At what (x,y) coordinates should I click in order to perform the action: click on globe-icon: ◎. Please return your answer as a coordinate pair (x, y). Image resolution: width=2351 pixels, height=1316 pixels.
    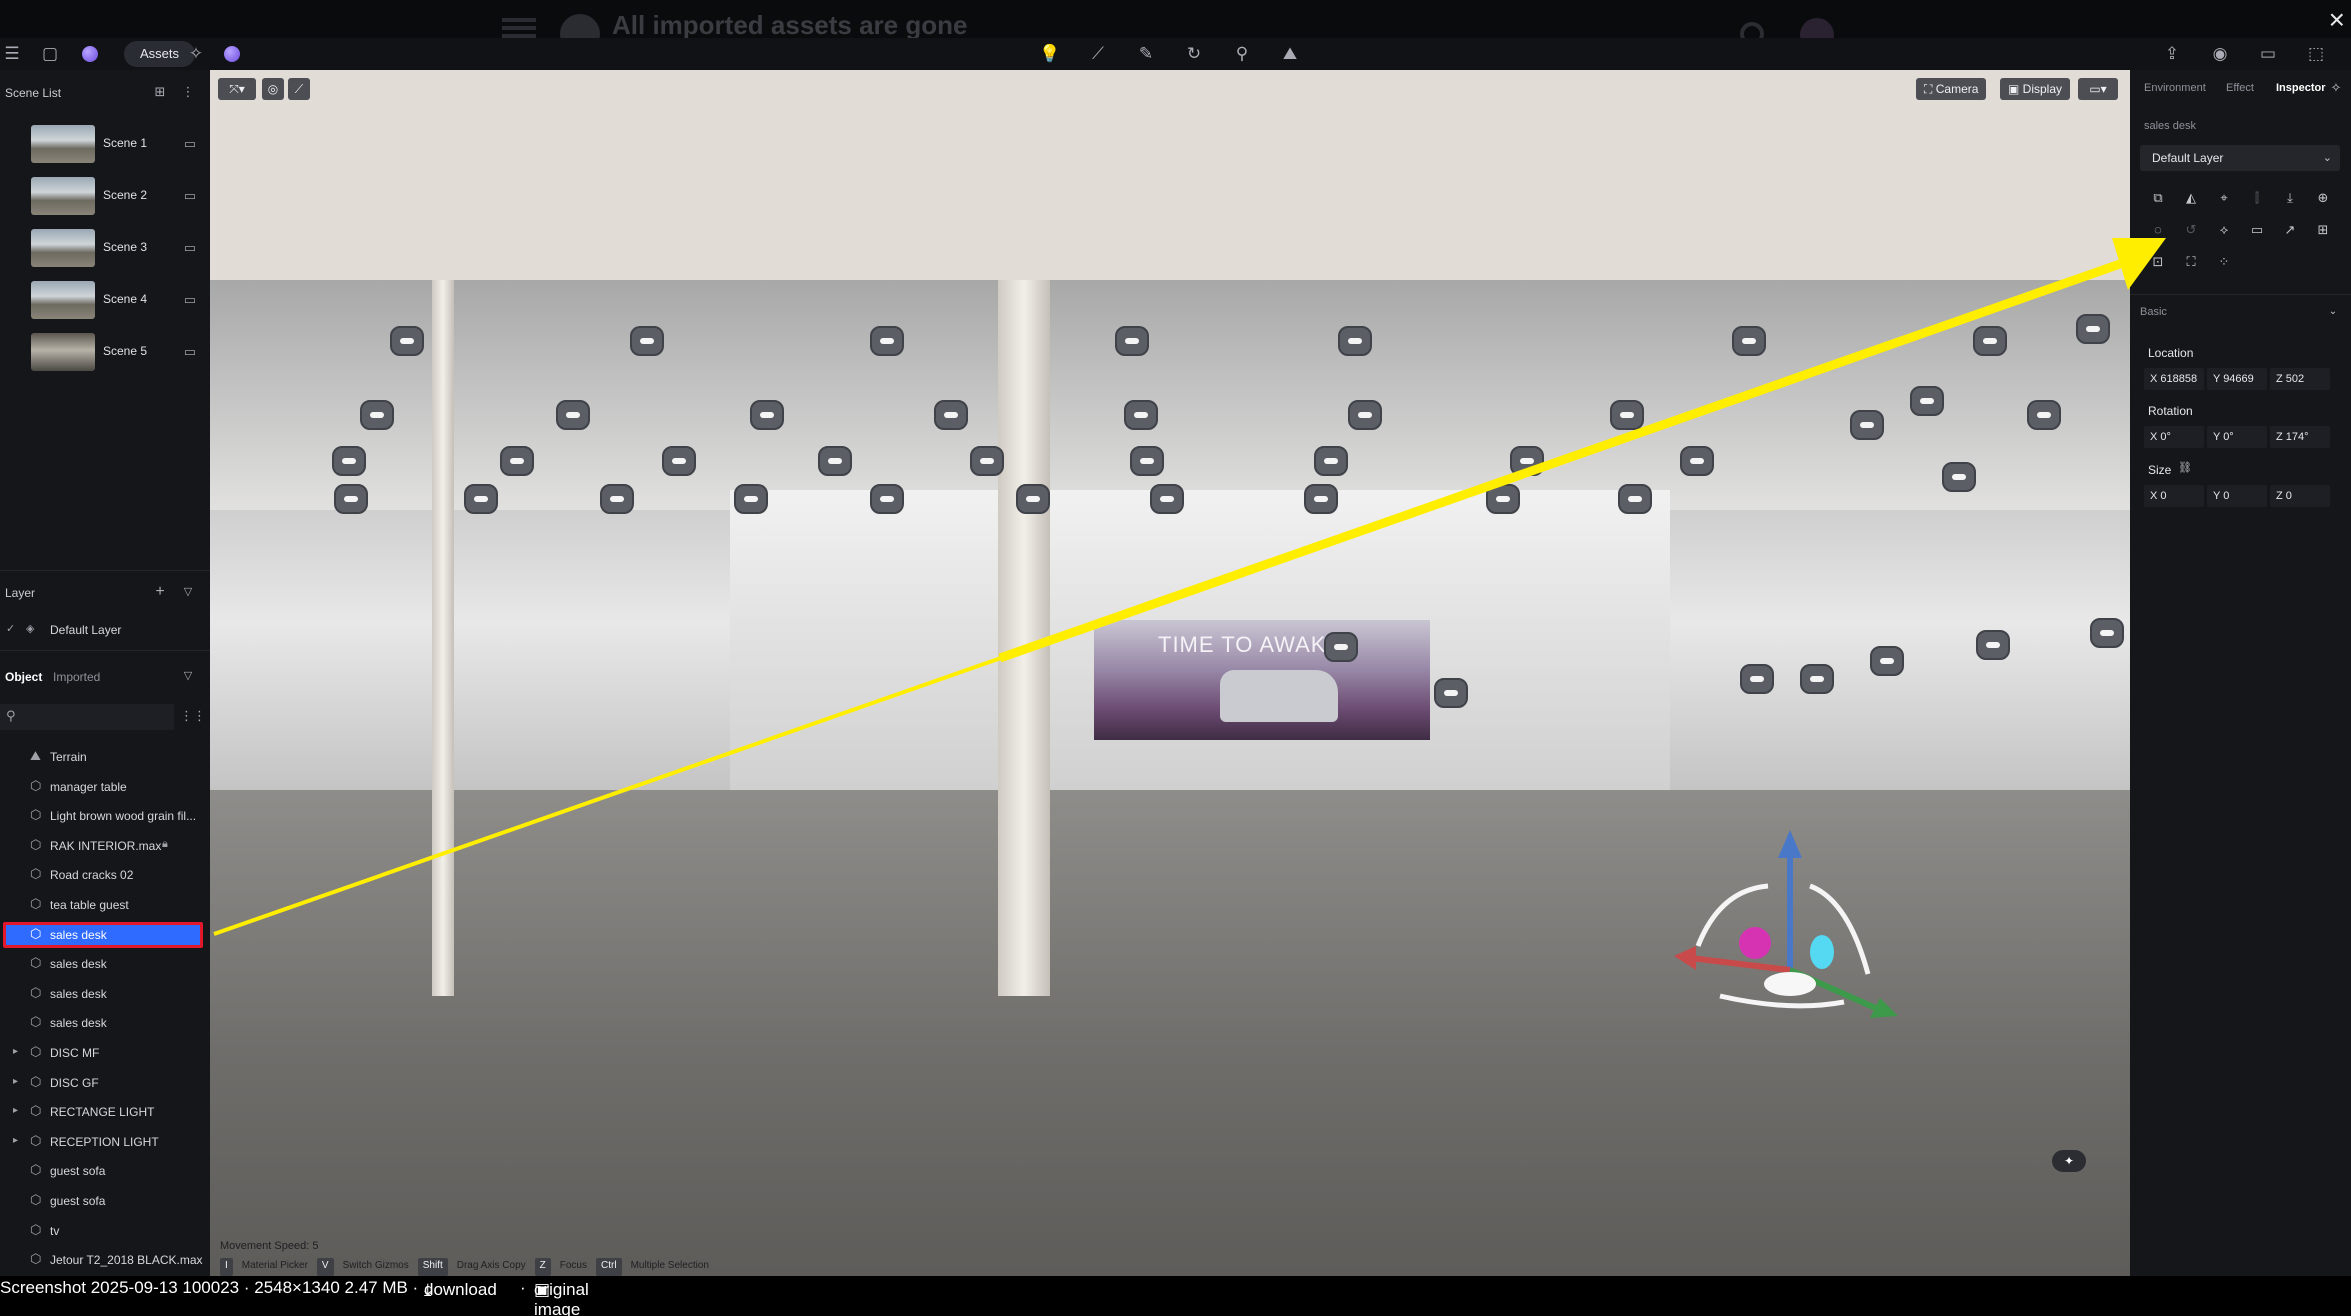
    Looking at the image, I should click on (273, 89).